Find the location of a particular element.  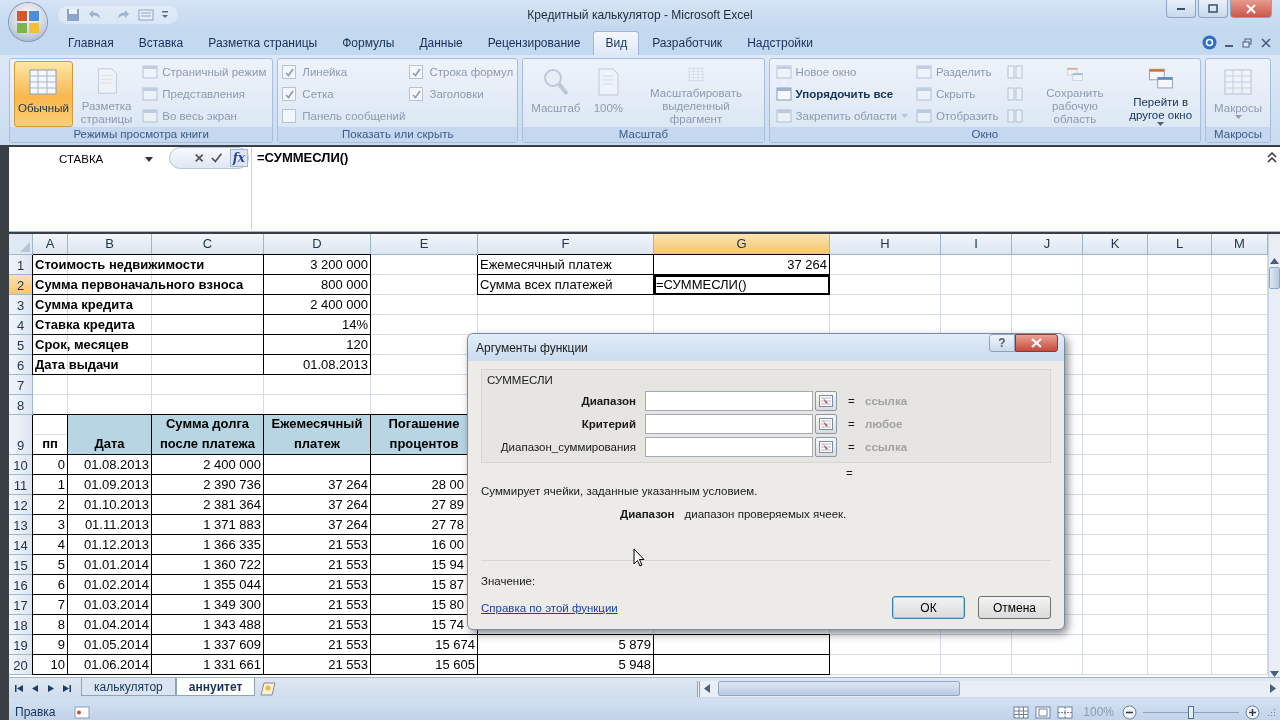

scroll-left-icon is located at coordinates (707, 688).